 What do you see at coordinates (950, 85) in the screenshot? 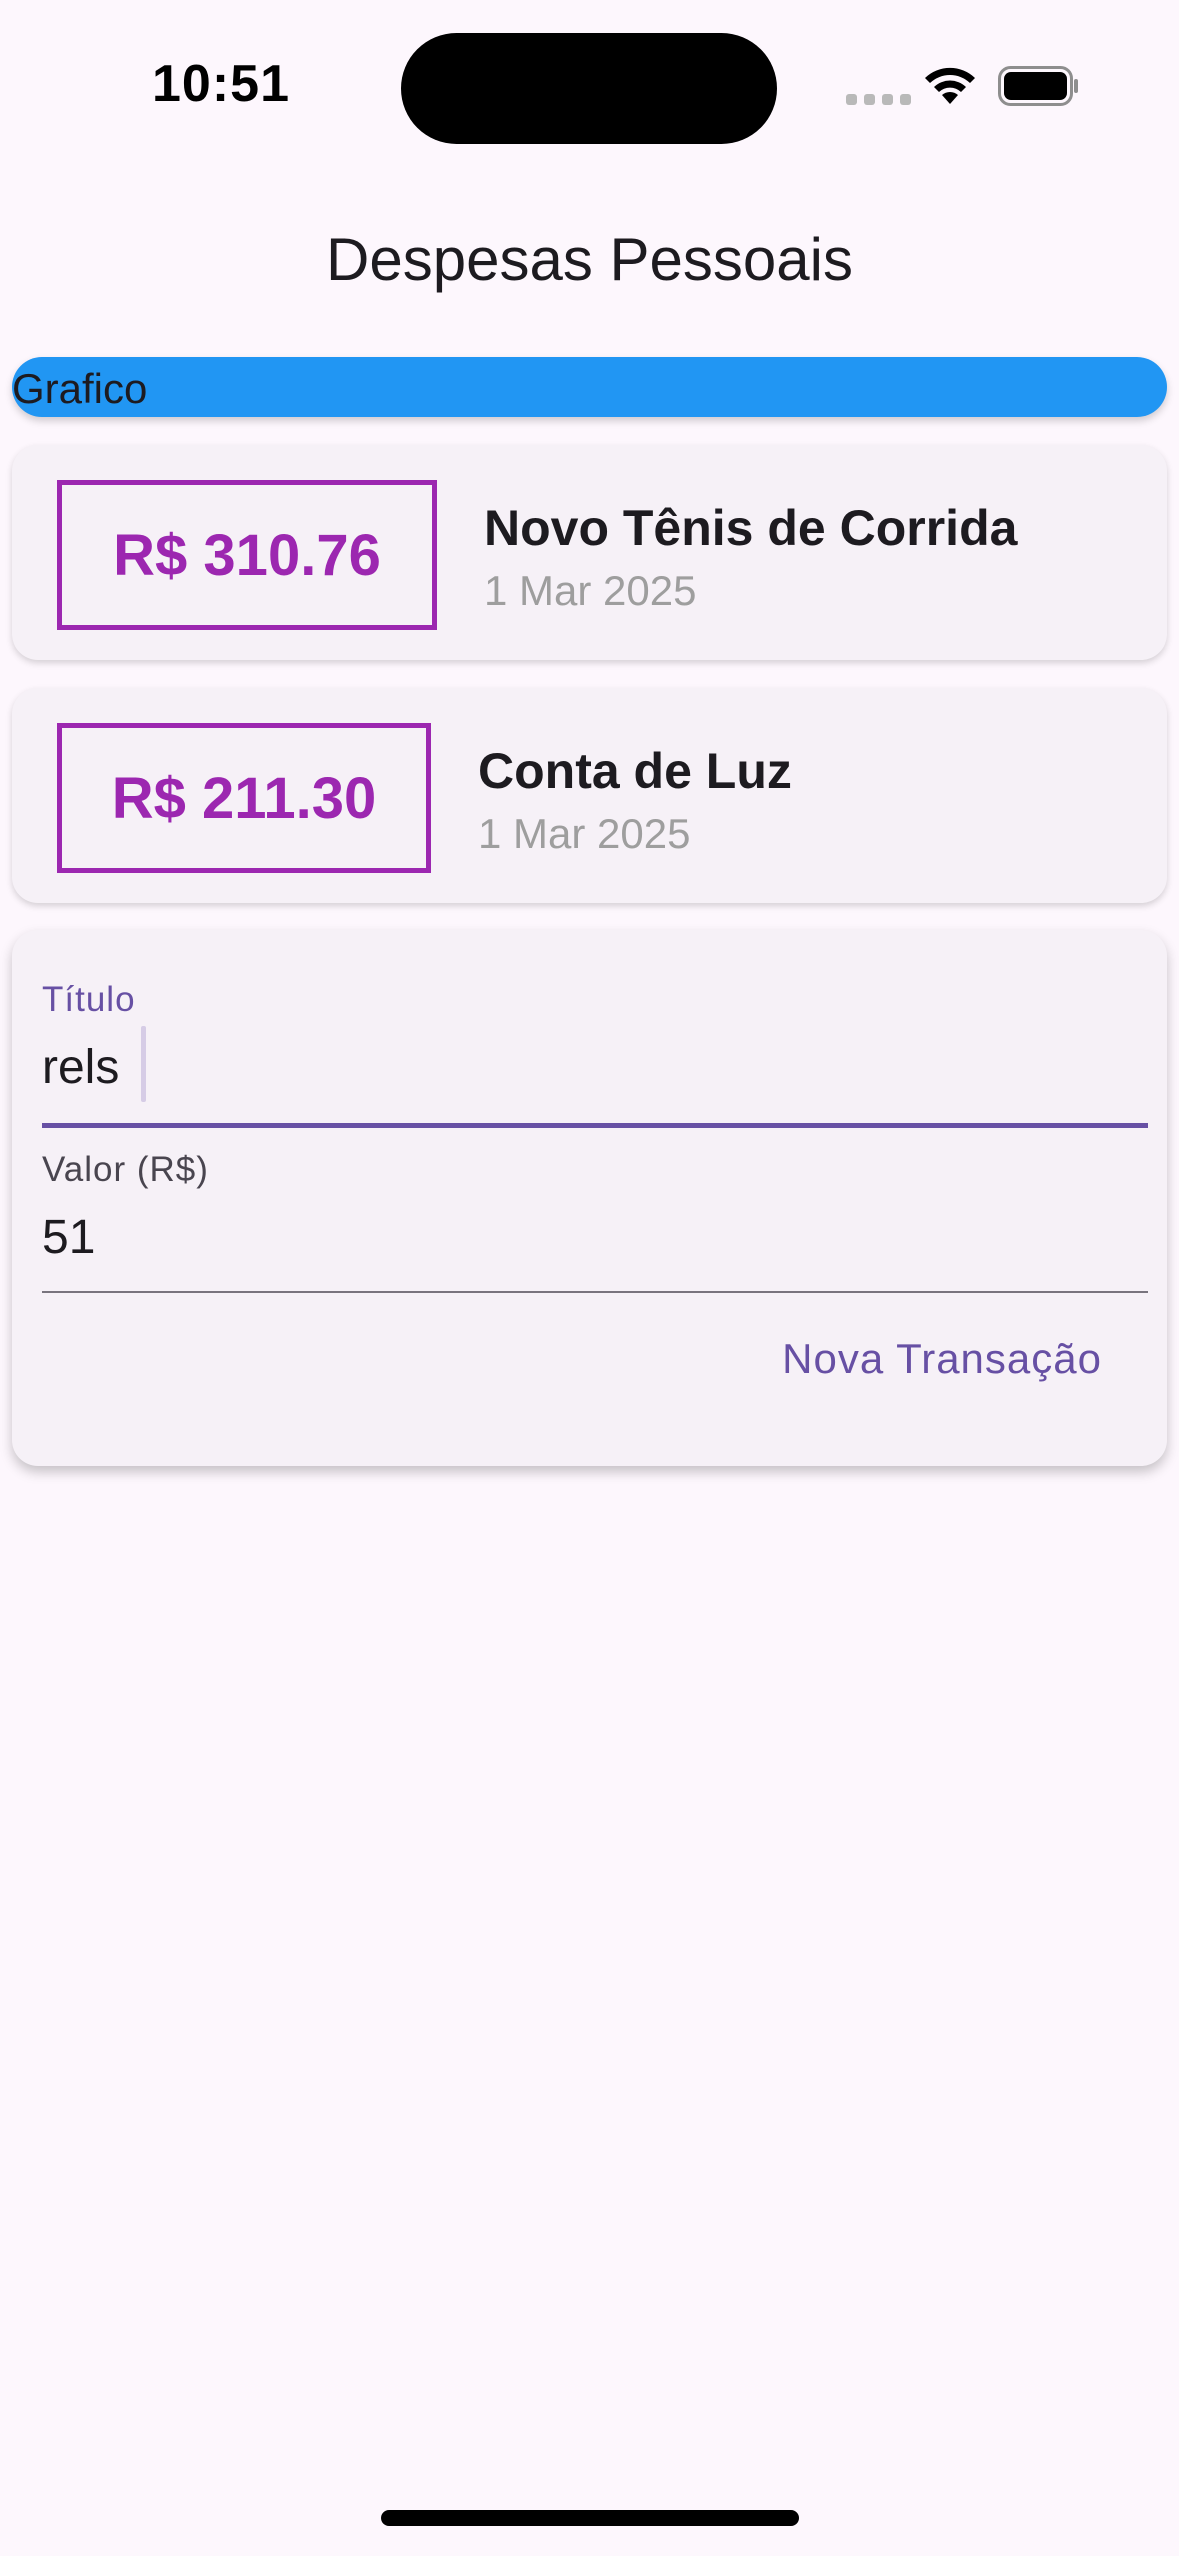
I see `wifi-icon` at bounding box center [950, 85].